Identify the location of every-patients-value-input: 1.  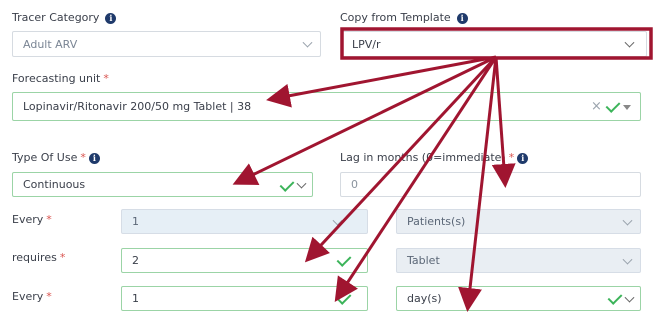
(244, 221).